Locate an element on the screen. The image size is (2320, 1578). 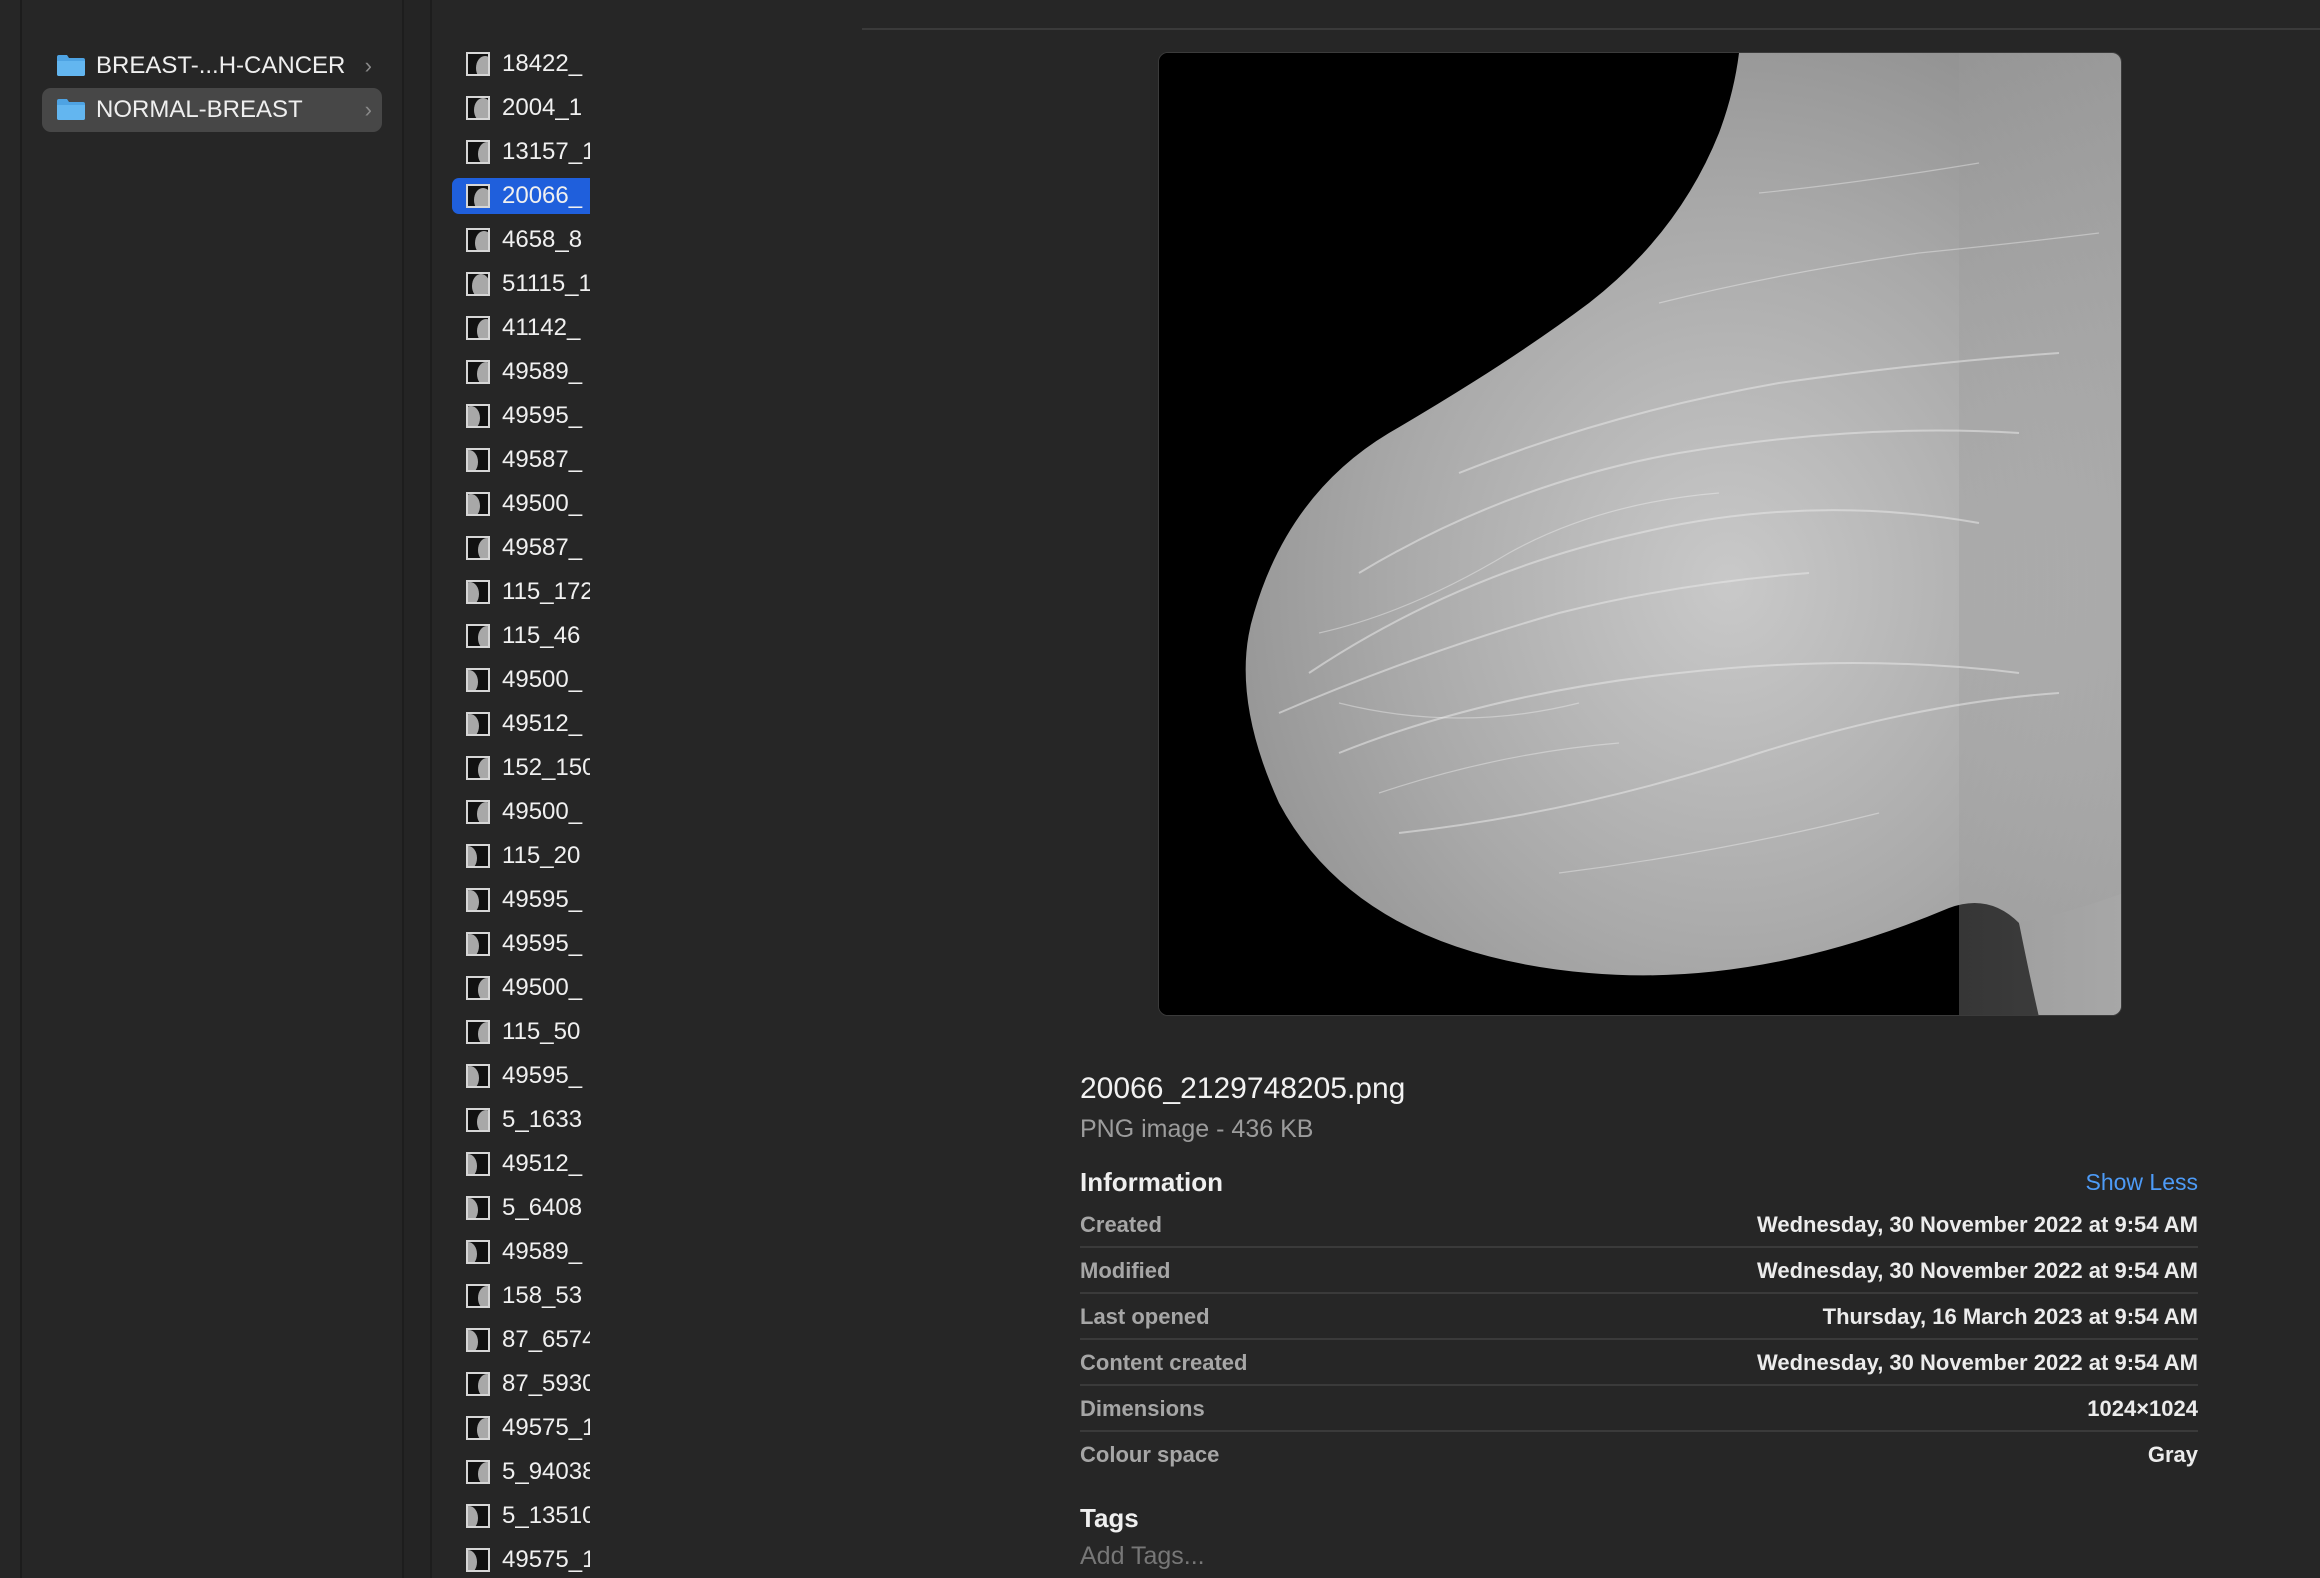
file-list-item: 5_1633 is located at coordinates (521, 1120).